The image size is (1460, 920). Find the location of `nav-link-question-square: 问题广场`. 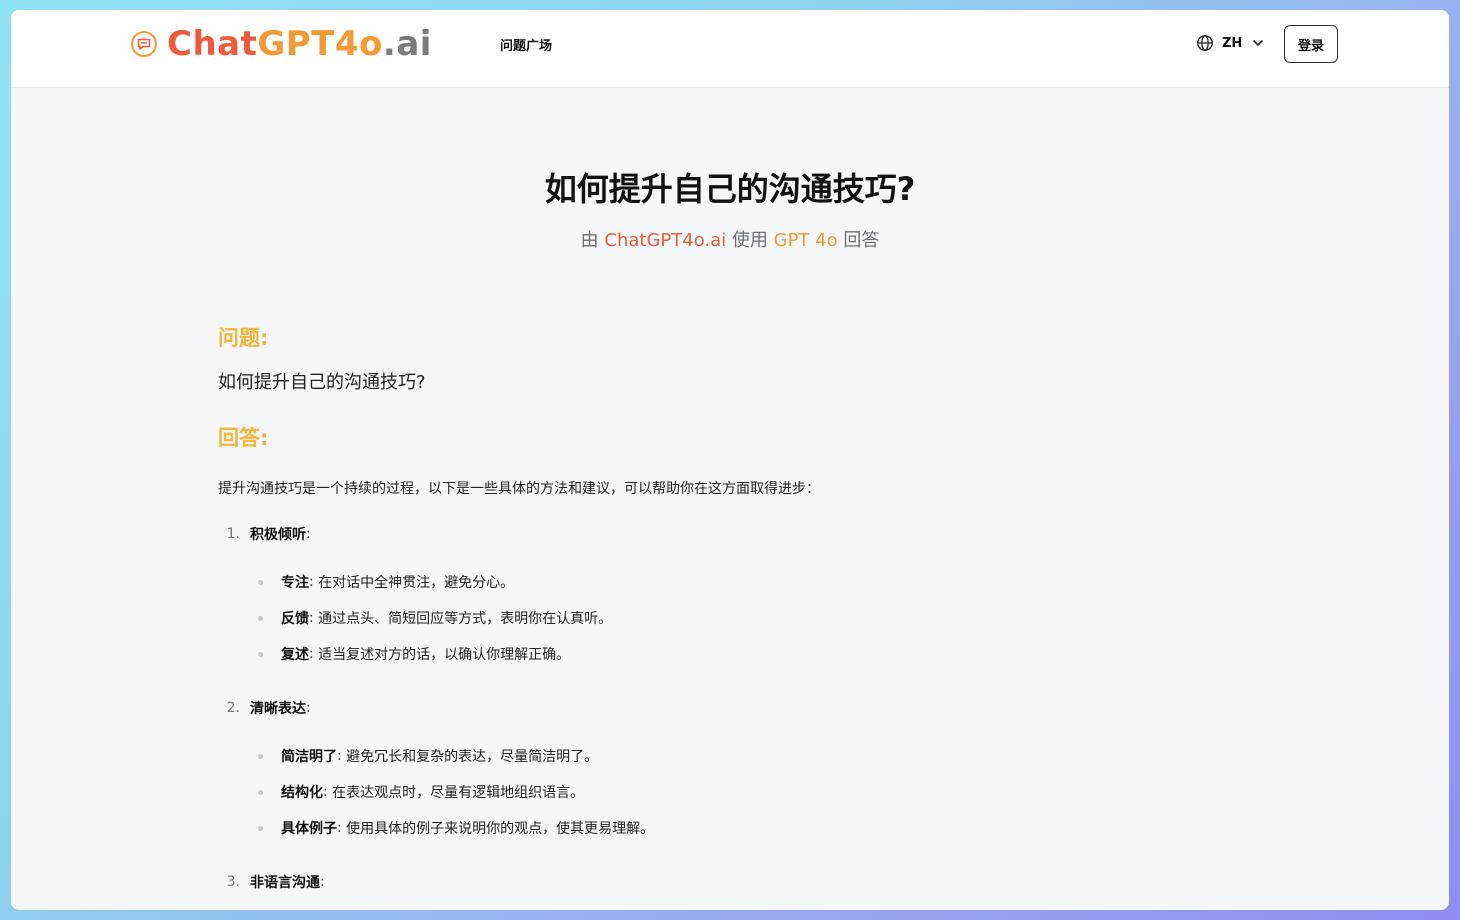

nav-link-question-square: 问题广场 is located at coordinates (526, 44).